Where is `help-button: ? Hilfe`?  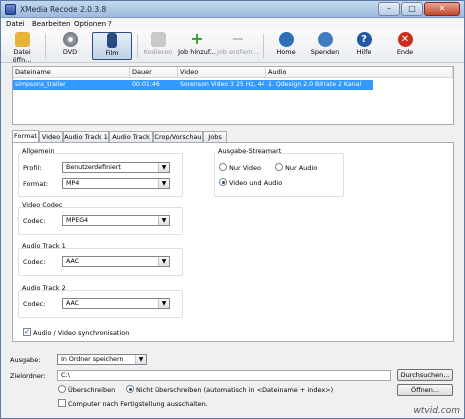
help-button: ? Hilfe is located at coordinates (364, 46).